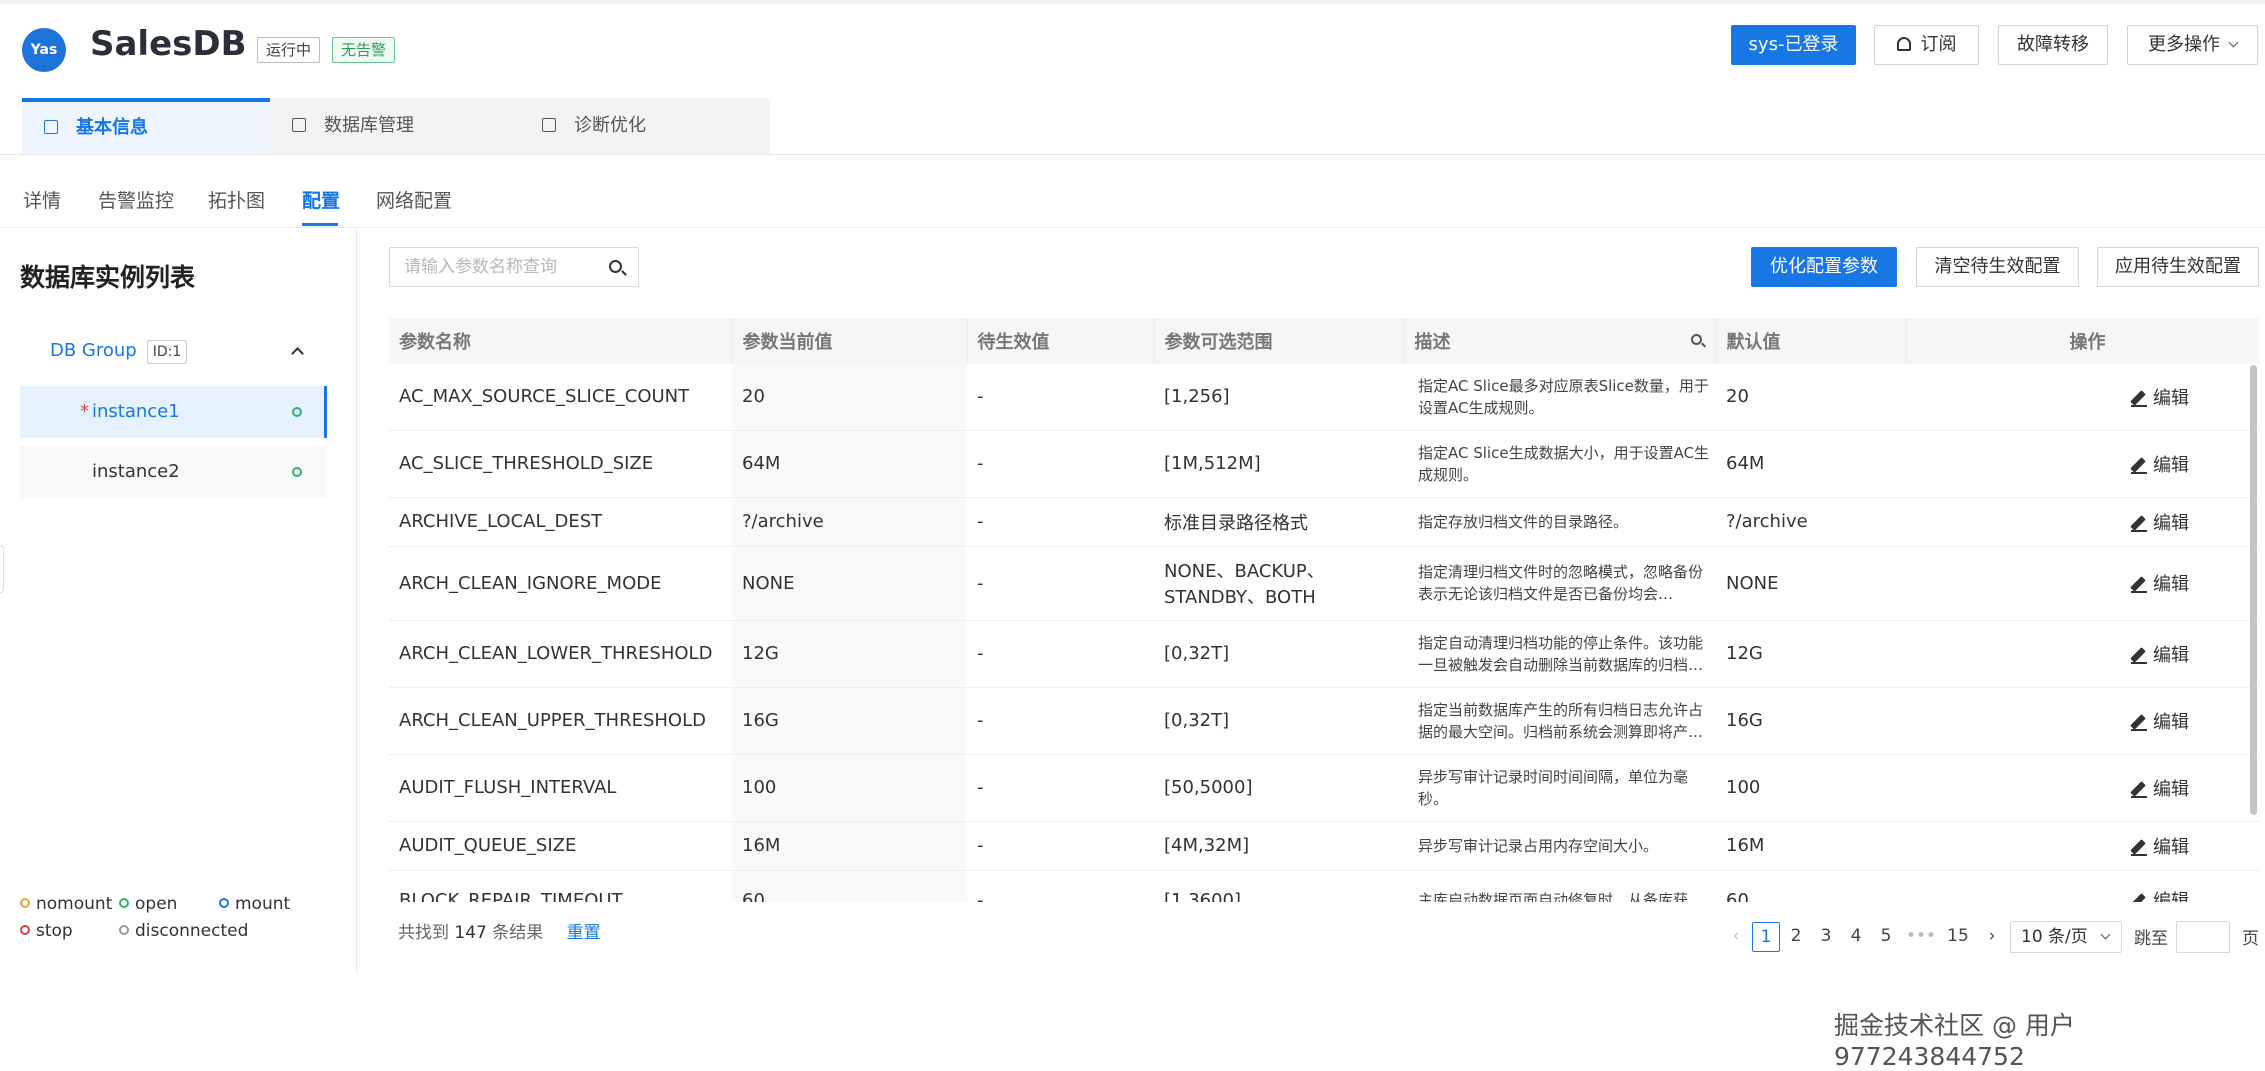 The width and height of the screenshot is (2265, 1071). I want to click on more-actions-button: 更多操作, so click(2192, 45).